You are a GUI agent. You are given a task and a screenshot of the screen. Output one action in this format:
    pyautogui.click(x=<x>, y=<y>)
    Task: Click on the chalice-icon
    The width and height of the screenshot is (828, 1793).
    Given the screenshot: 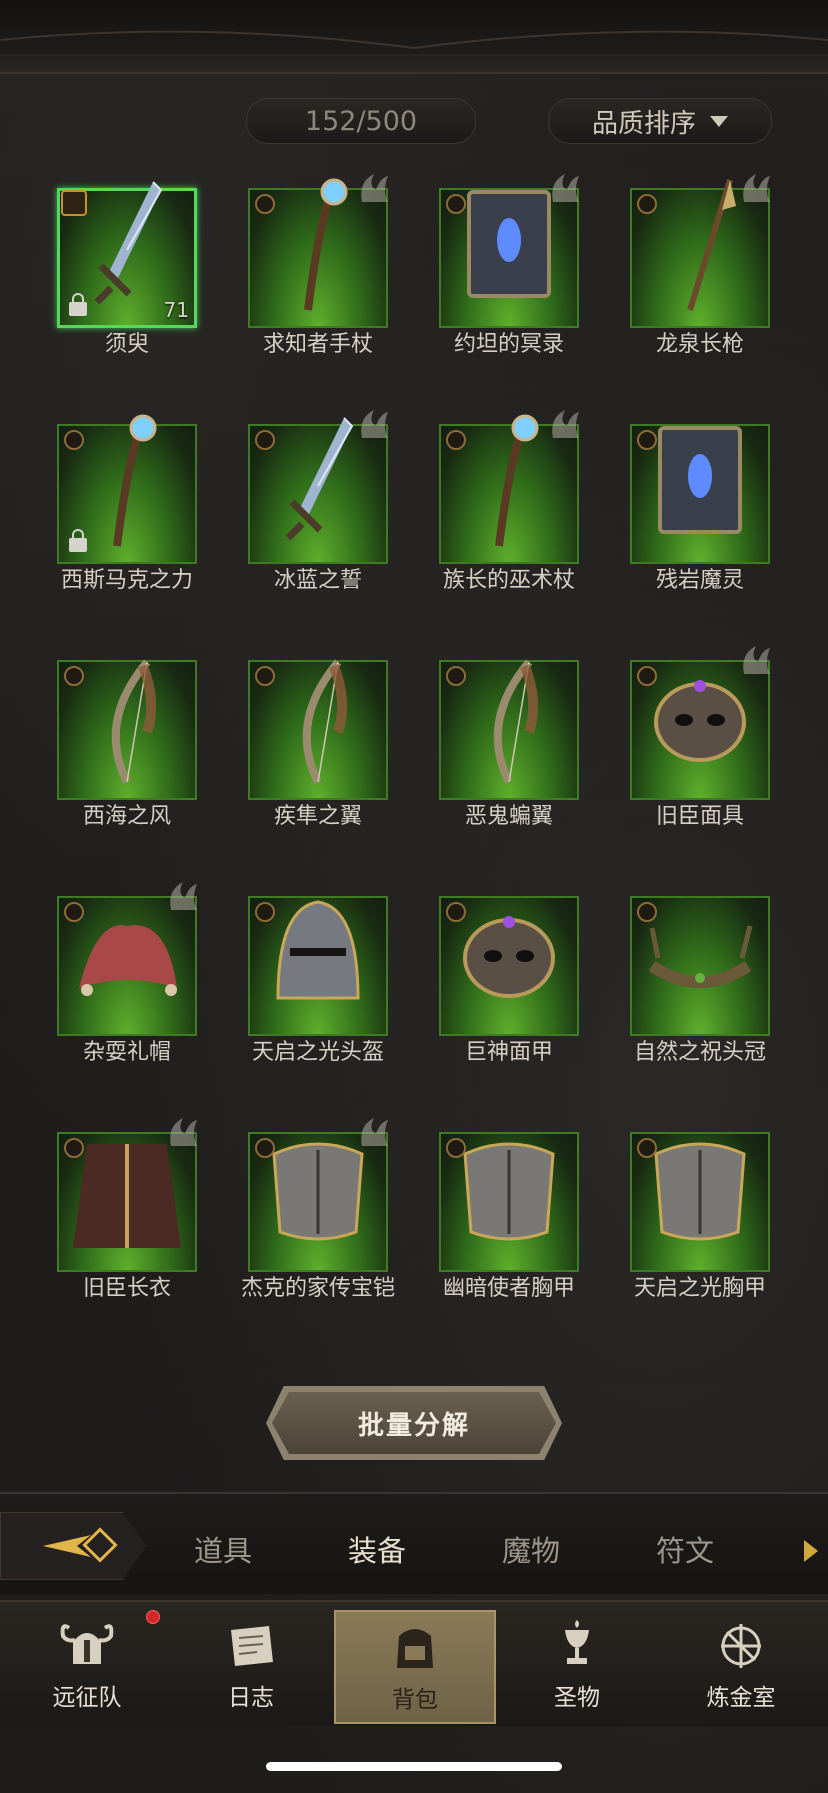 What is the action you would take?
    pyautogui.click(x=577, y=1642)
    